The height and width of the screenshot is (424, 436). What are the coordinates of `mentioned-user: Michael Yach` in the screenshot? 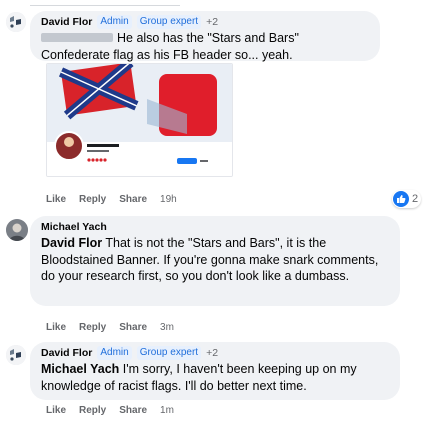 It's located at (80, 369).